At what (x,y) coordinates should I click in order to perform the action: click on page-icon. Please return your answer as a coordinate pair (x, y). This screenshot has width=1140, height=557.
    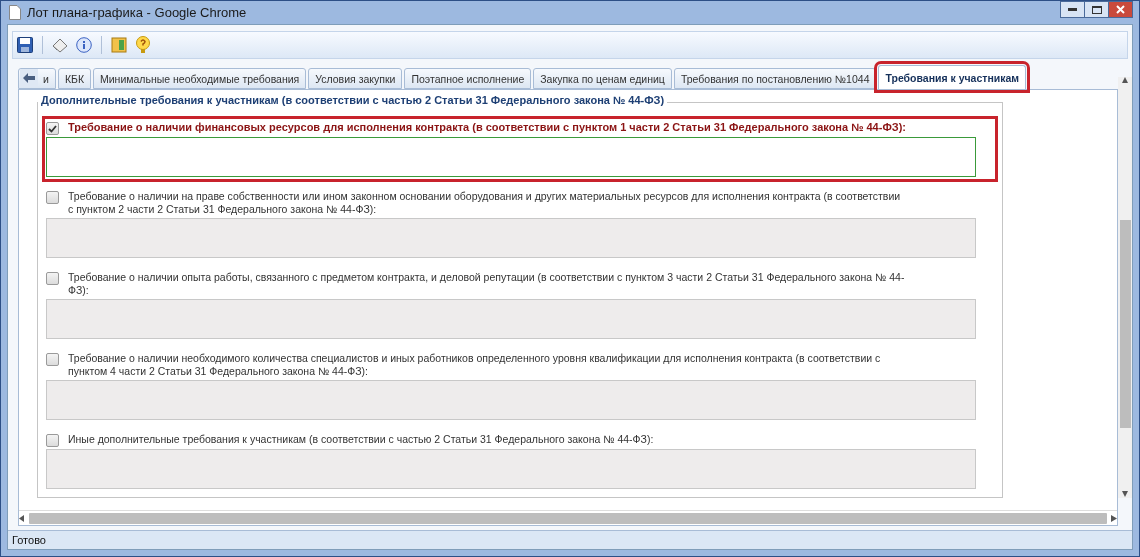
    Looking at the image, I should click on (15, 12).